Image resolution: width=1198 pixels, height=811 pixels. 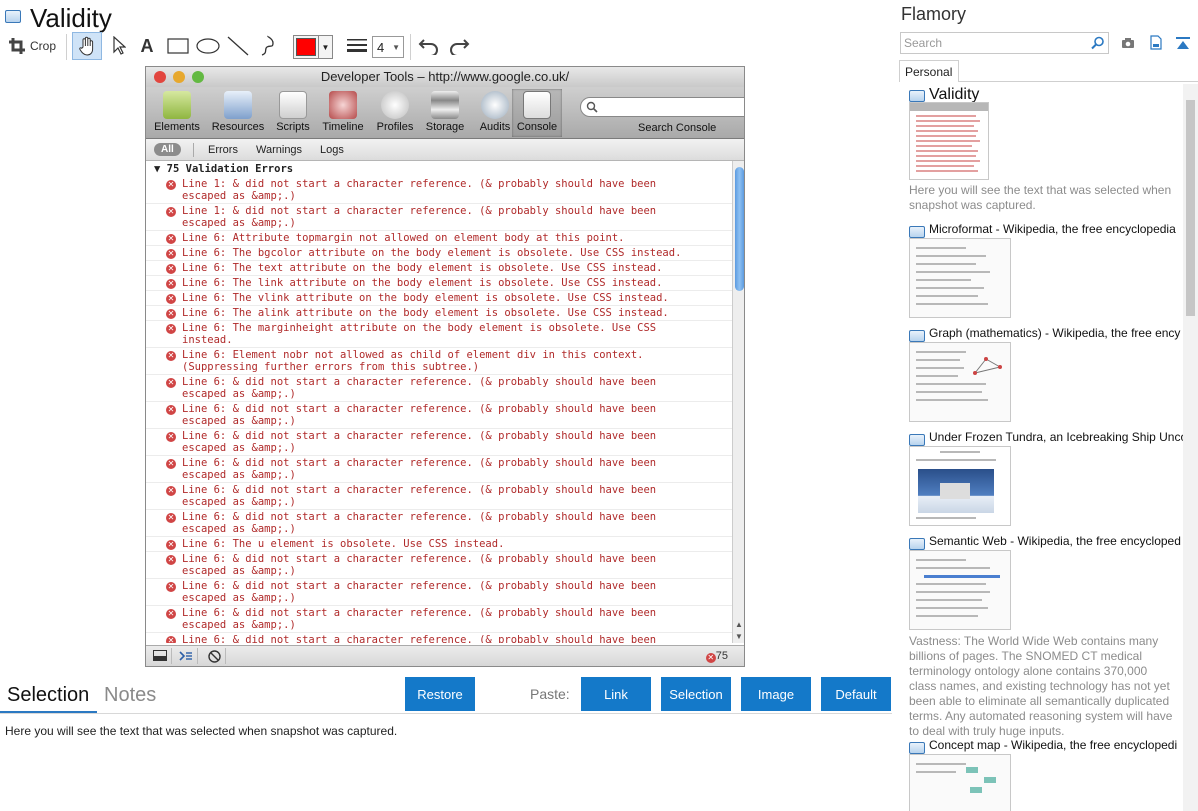 I want to click on cursor-arrow-icon, so click(x=119, y=45).